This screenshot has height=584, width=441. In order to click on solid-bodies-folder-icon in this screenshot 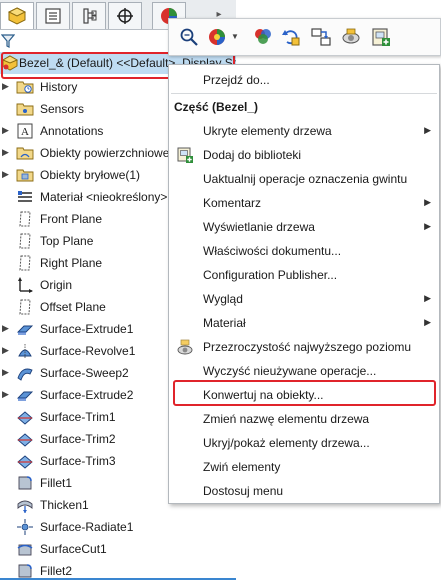, I will do `click(25, 175)`.